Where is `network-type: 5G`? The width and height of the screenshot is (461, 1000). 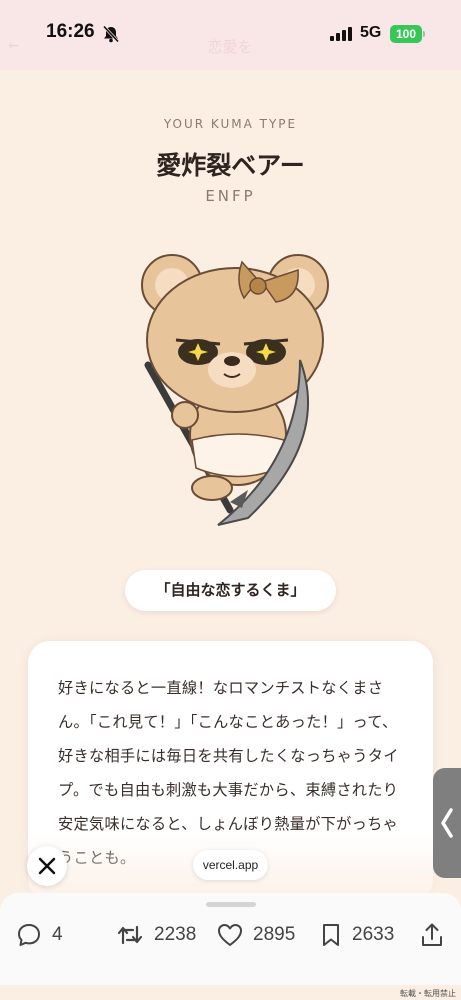
network-type: 5G is located at coordinates (371, 32).